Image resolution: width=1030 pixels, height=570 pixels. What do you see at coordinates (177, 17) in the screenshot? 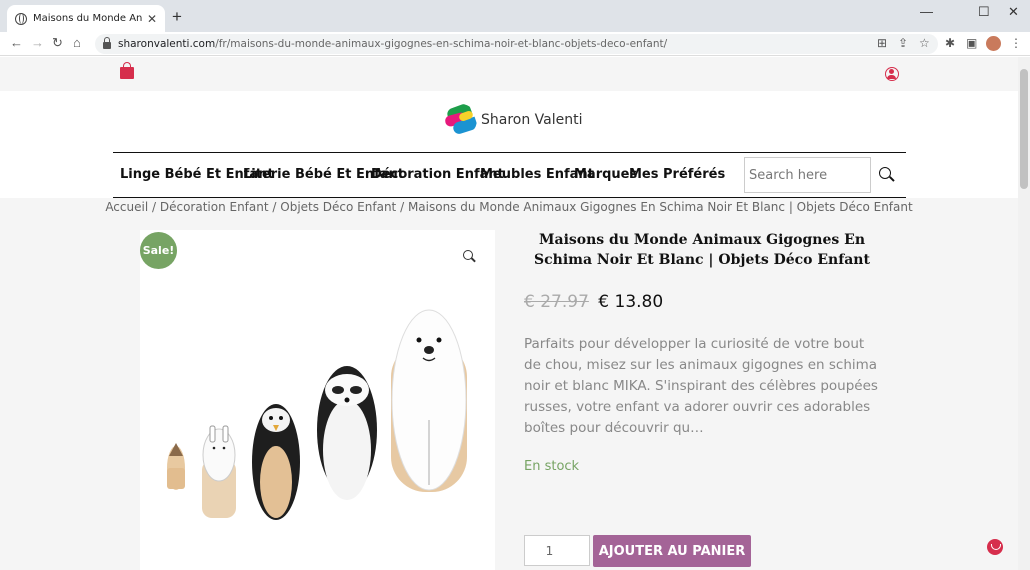
I see `new-tab-button: +` at bounding box center [177, 17].